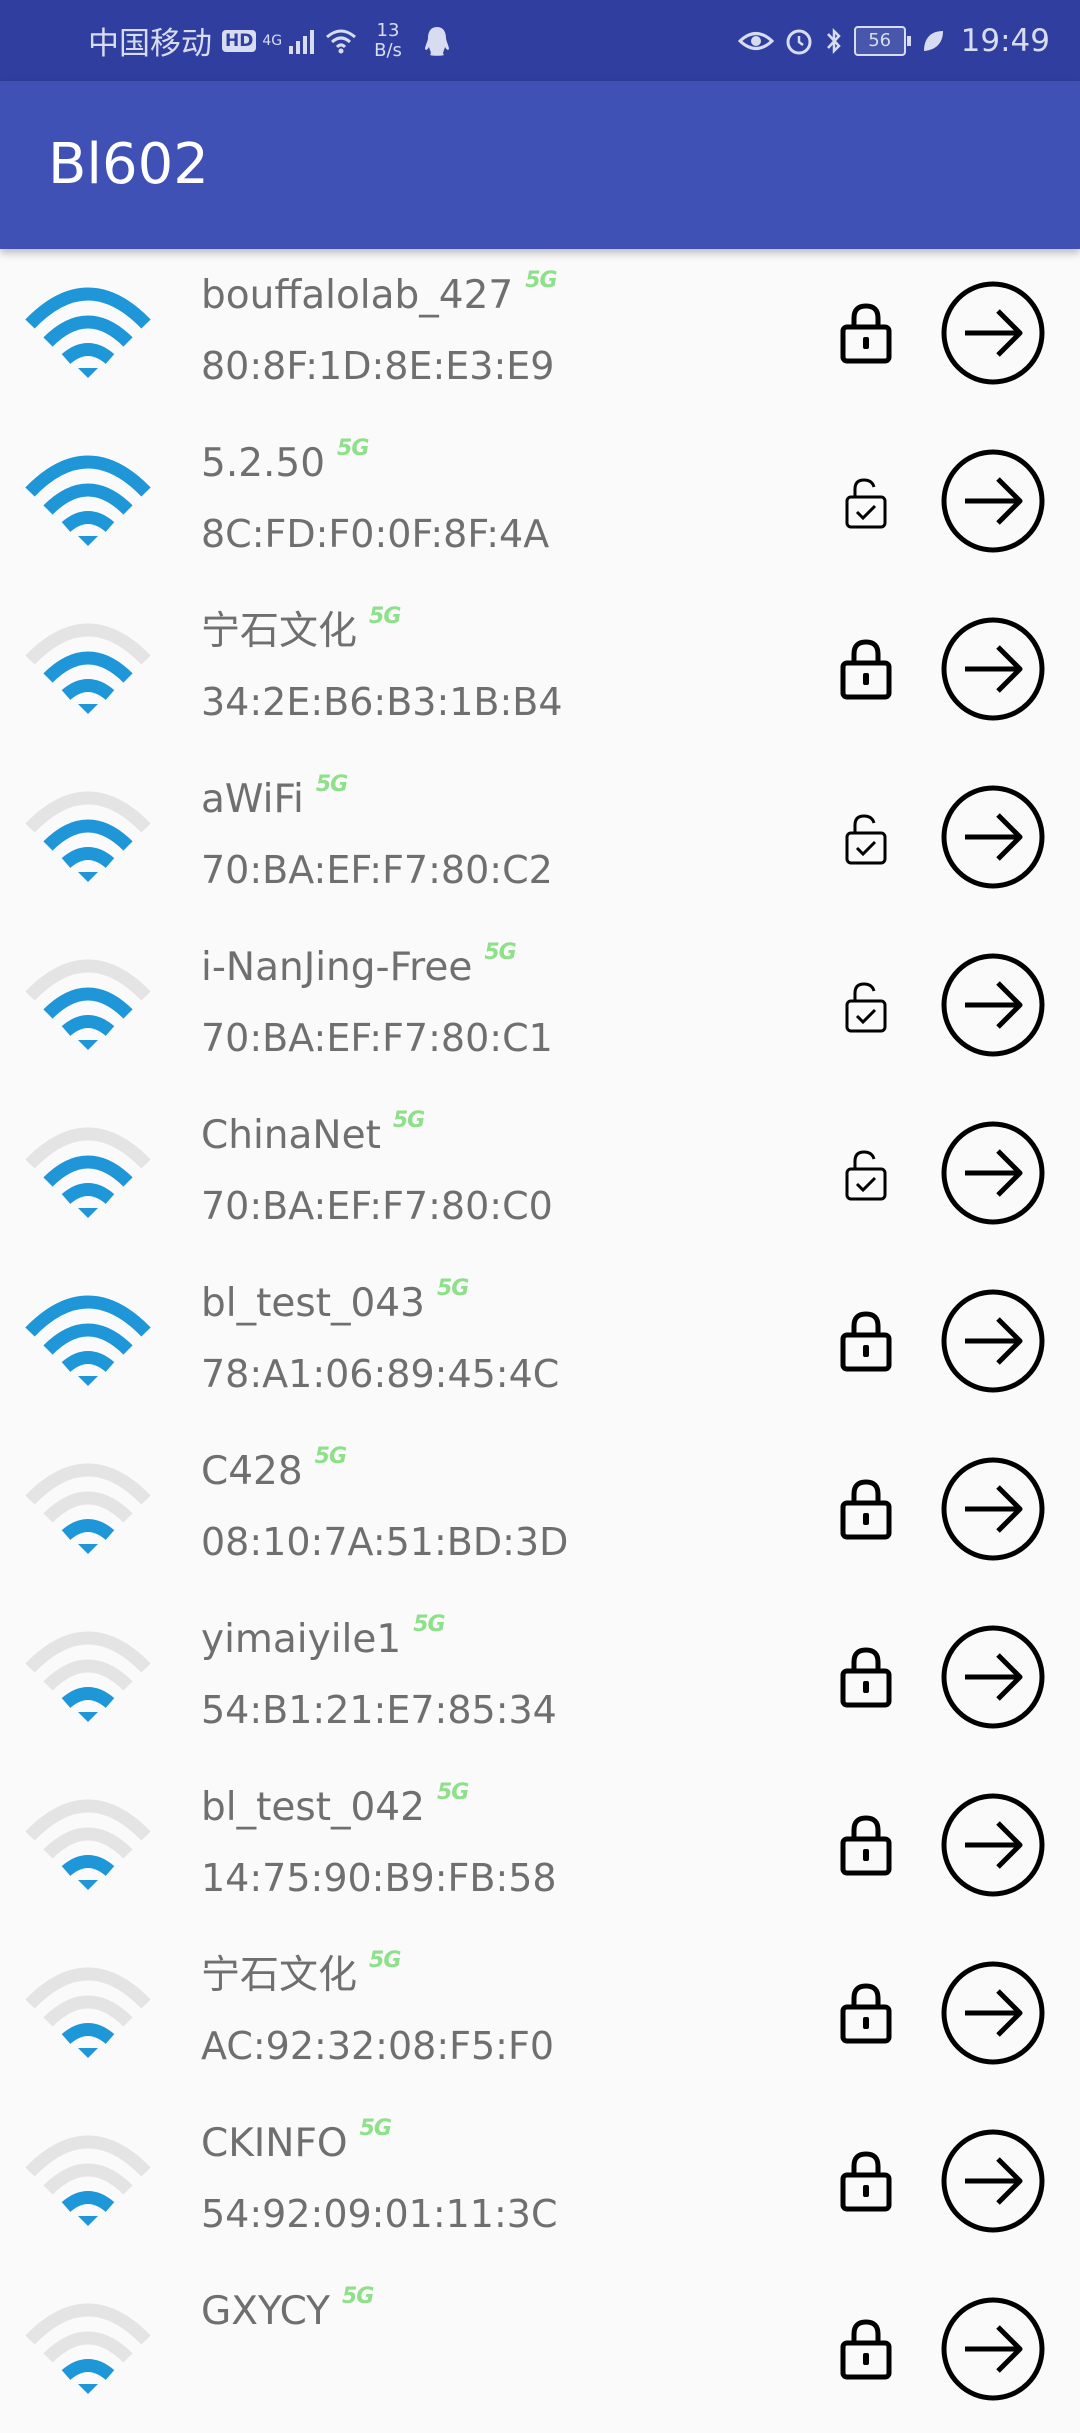 Image resolution: width=1080 pixels, height=2433 pixels. I want to click on network-row: bl_test_042 5G 14:75:90:B9:FB:58, so click(540, 1845).